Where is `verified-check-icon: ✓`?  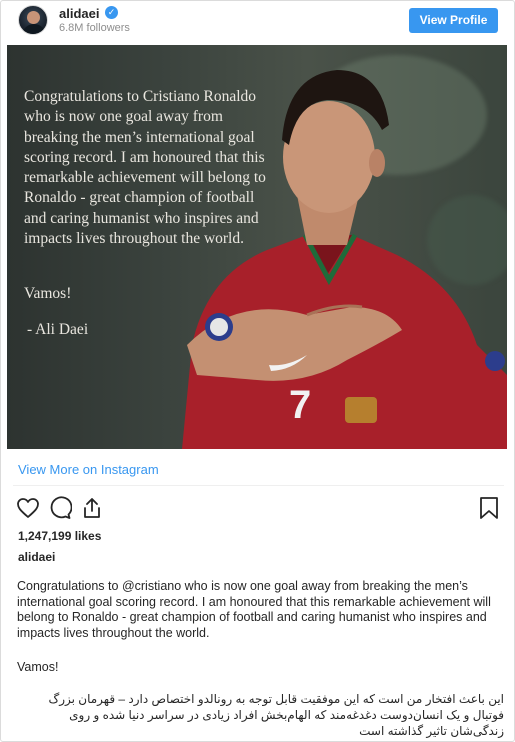 verified-check-icon: ✓ is located at coordinates (111, 12).